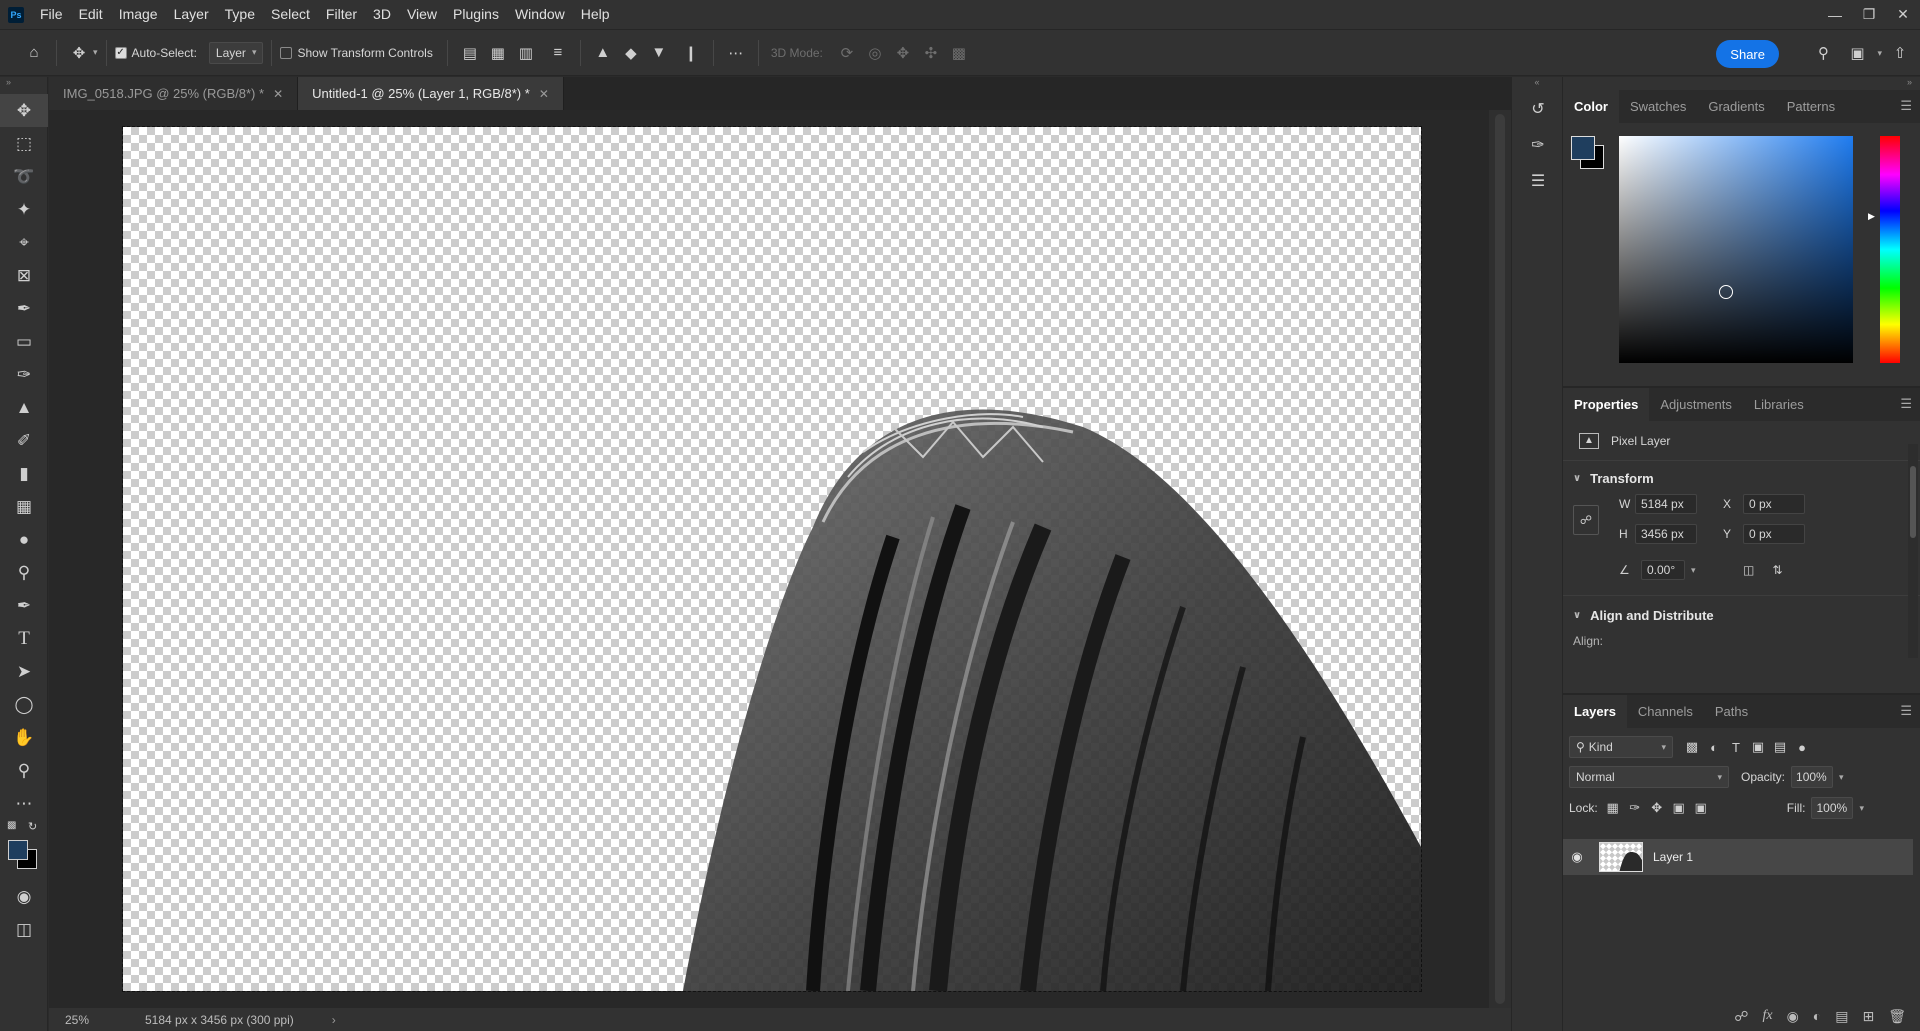 The width and height of the screenshot is (1920, 1031). What do you see at coordinates (1714, 747) in the screenshot?
I see `filter-adjustment-icon: ◐` at bounding box center [1714, 747].